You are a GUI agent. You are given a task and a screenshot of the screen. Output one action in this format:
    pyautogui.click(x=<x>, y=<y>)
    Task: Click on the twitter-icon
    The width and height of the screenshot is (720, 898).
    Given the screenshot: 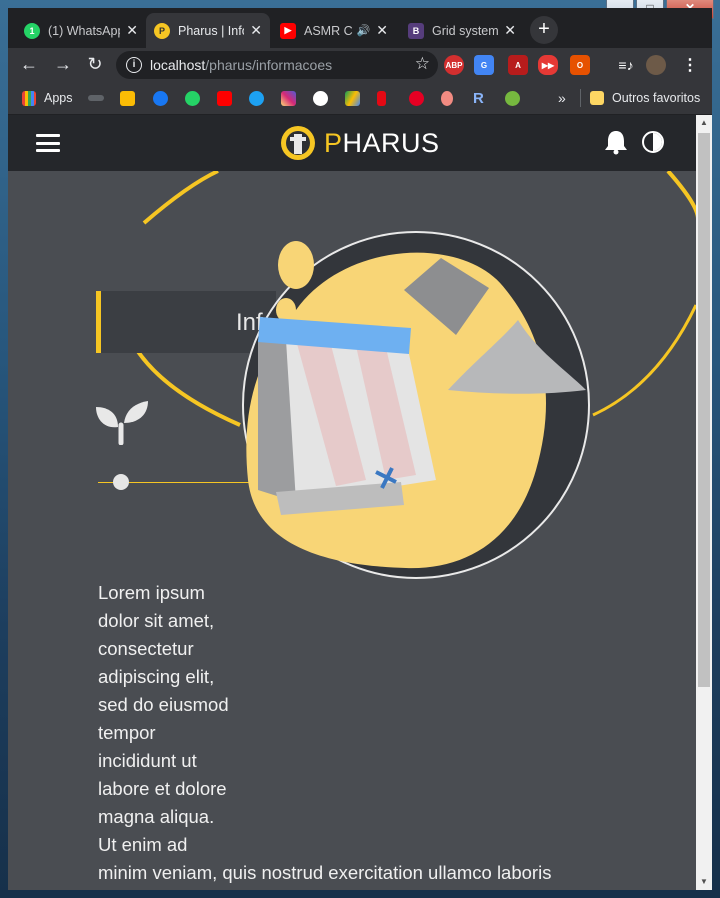 What is the action you would take?
    pyautogui.click(x=256, y=98)
    